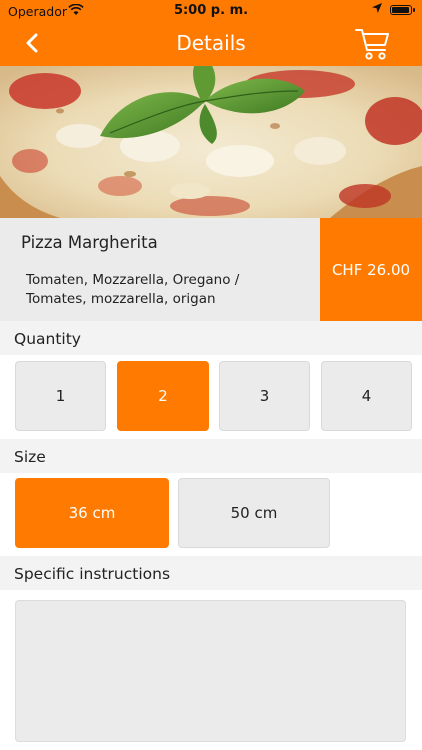 Image resolution: width=422 pixels, height=750 pixels. Describe the element at coordinates (92, 574) in the screenshot. I see `instructions-label: Specific instructions` at that location.